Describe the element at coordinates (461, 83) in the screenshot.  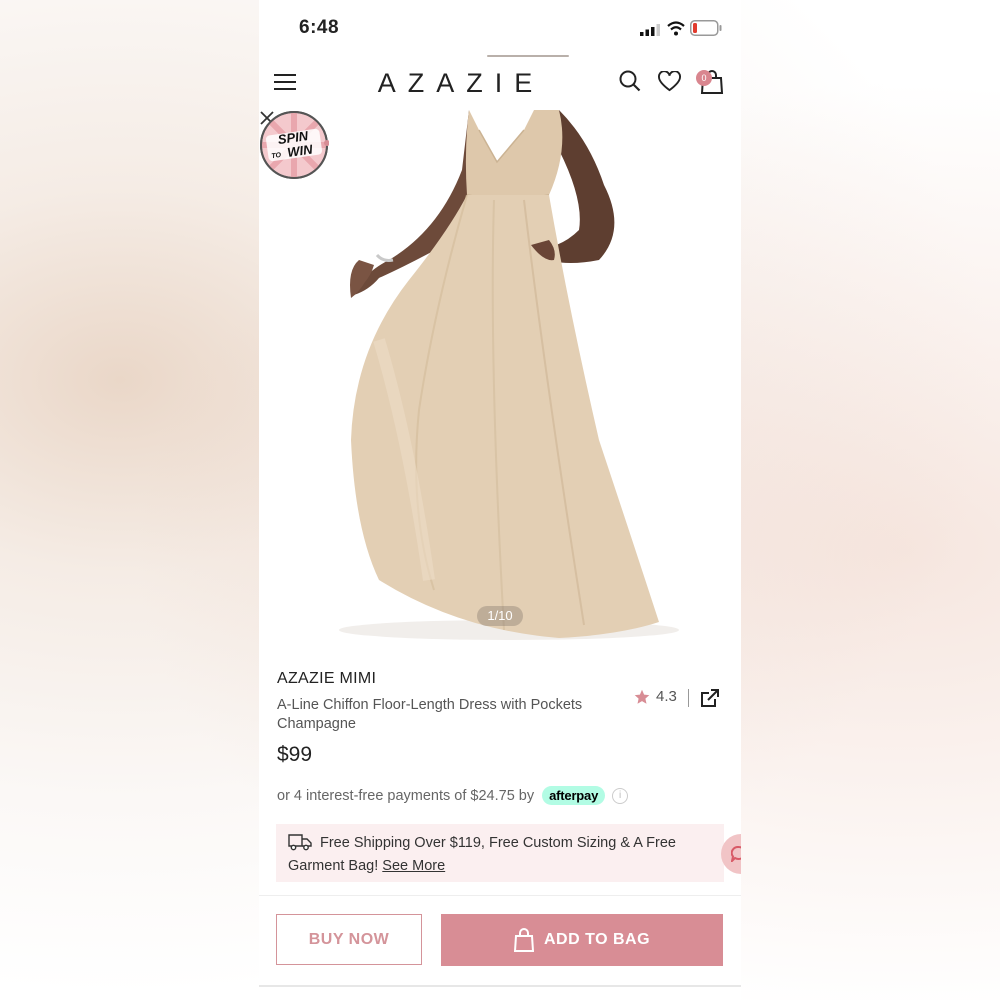
I see `brand-logo: AZAZIE` at that location.